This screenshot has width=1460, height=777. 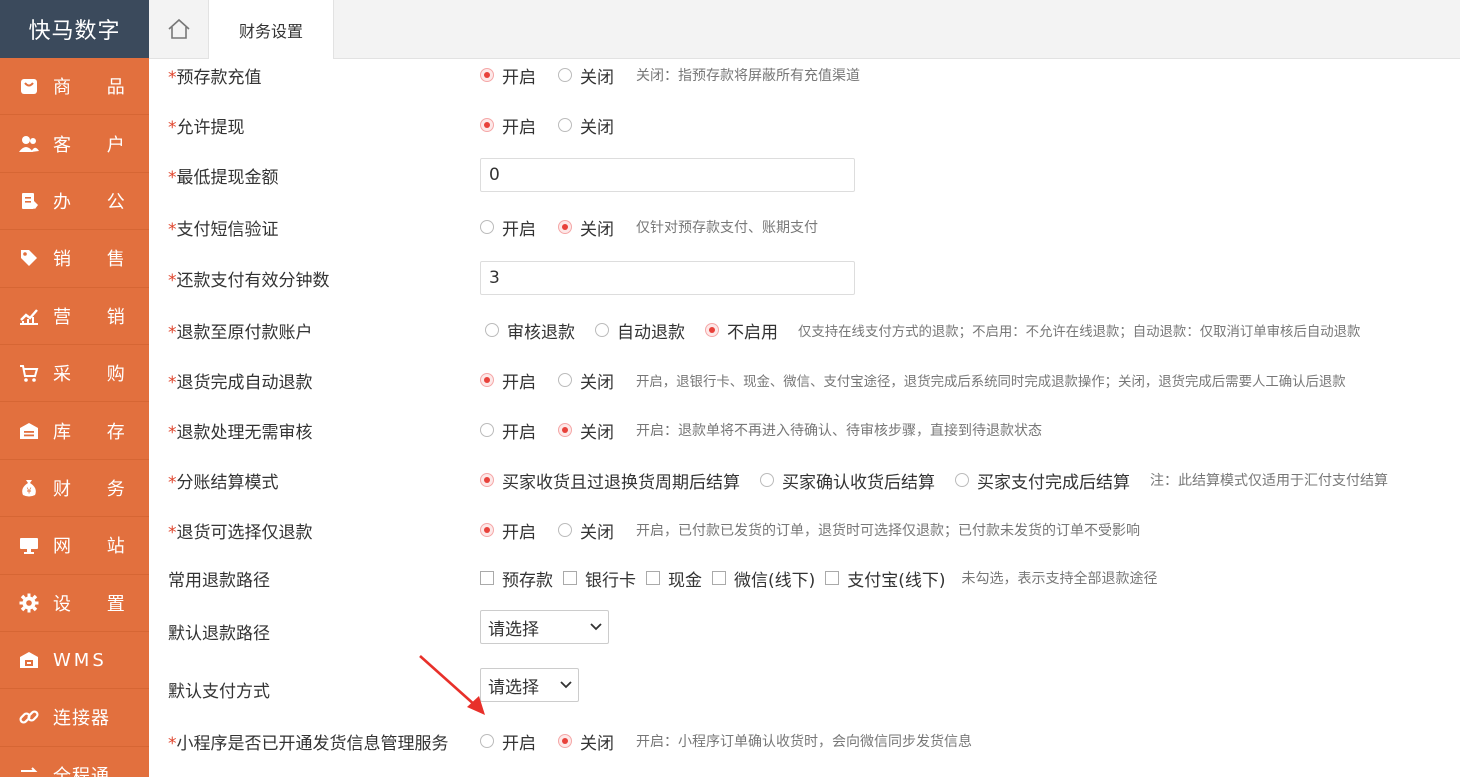 I want to click on sidebar-item-settings: 设 置, so click(x=74, y=603).